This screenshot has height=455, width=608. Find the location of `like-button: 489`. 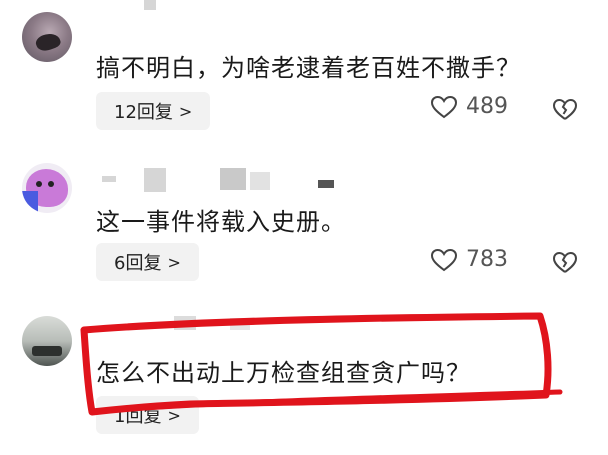

like-button: 489 is located at coordinates (469, 106).